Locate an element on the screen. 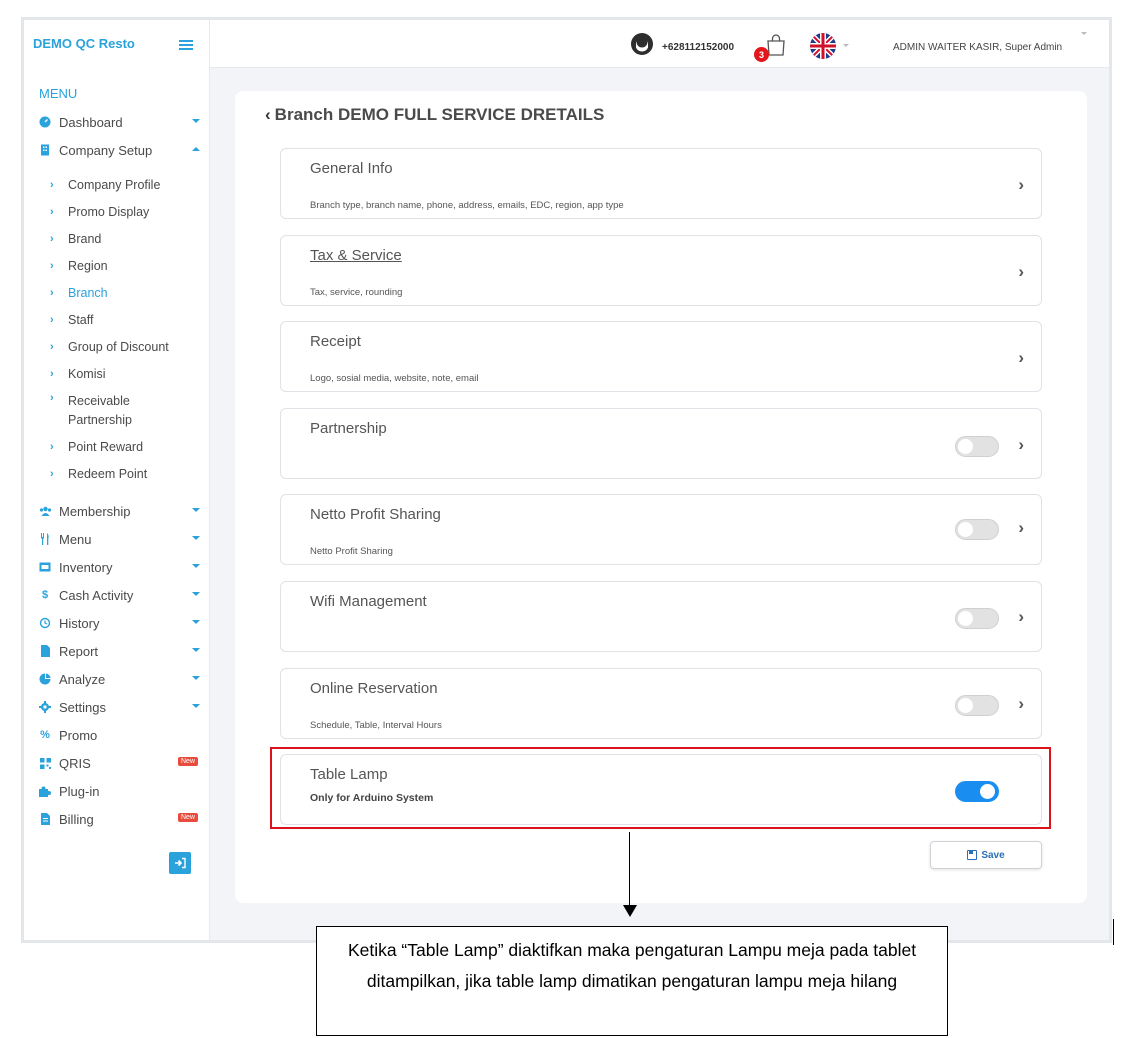 The width and height of the screenshot is (1126, 1038). panel-title: Netto Profit Sharing is located at coordinates (375, 514).